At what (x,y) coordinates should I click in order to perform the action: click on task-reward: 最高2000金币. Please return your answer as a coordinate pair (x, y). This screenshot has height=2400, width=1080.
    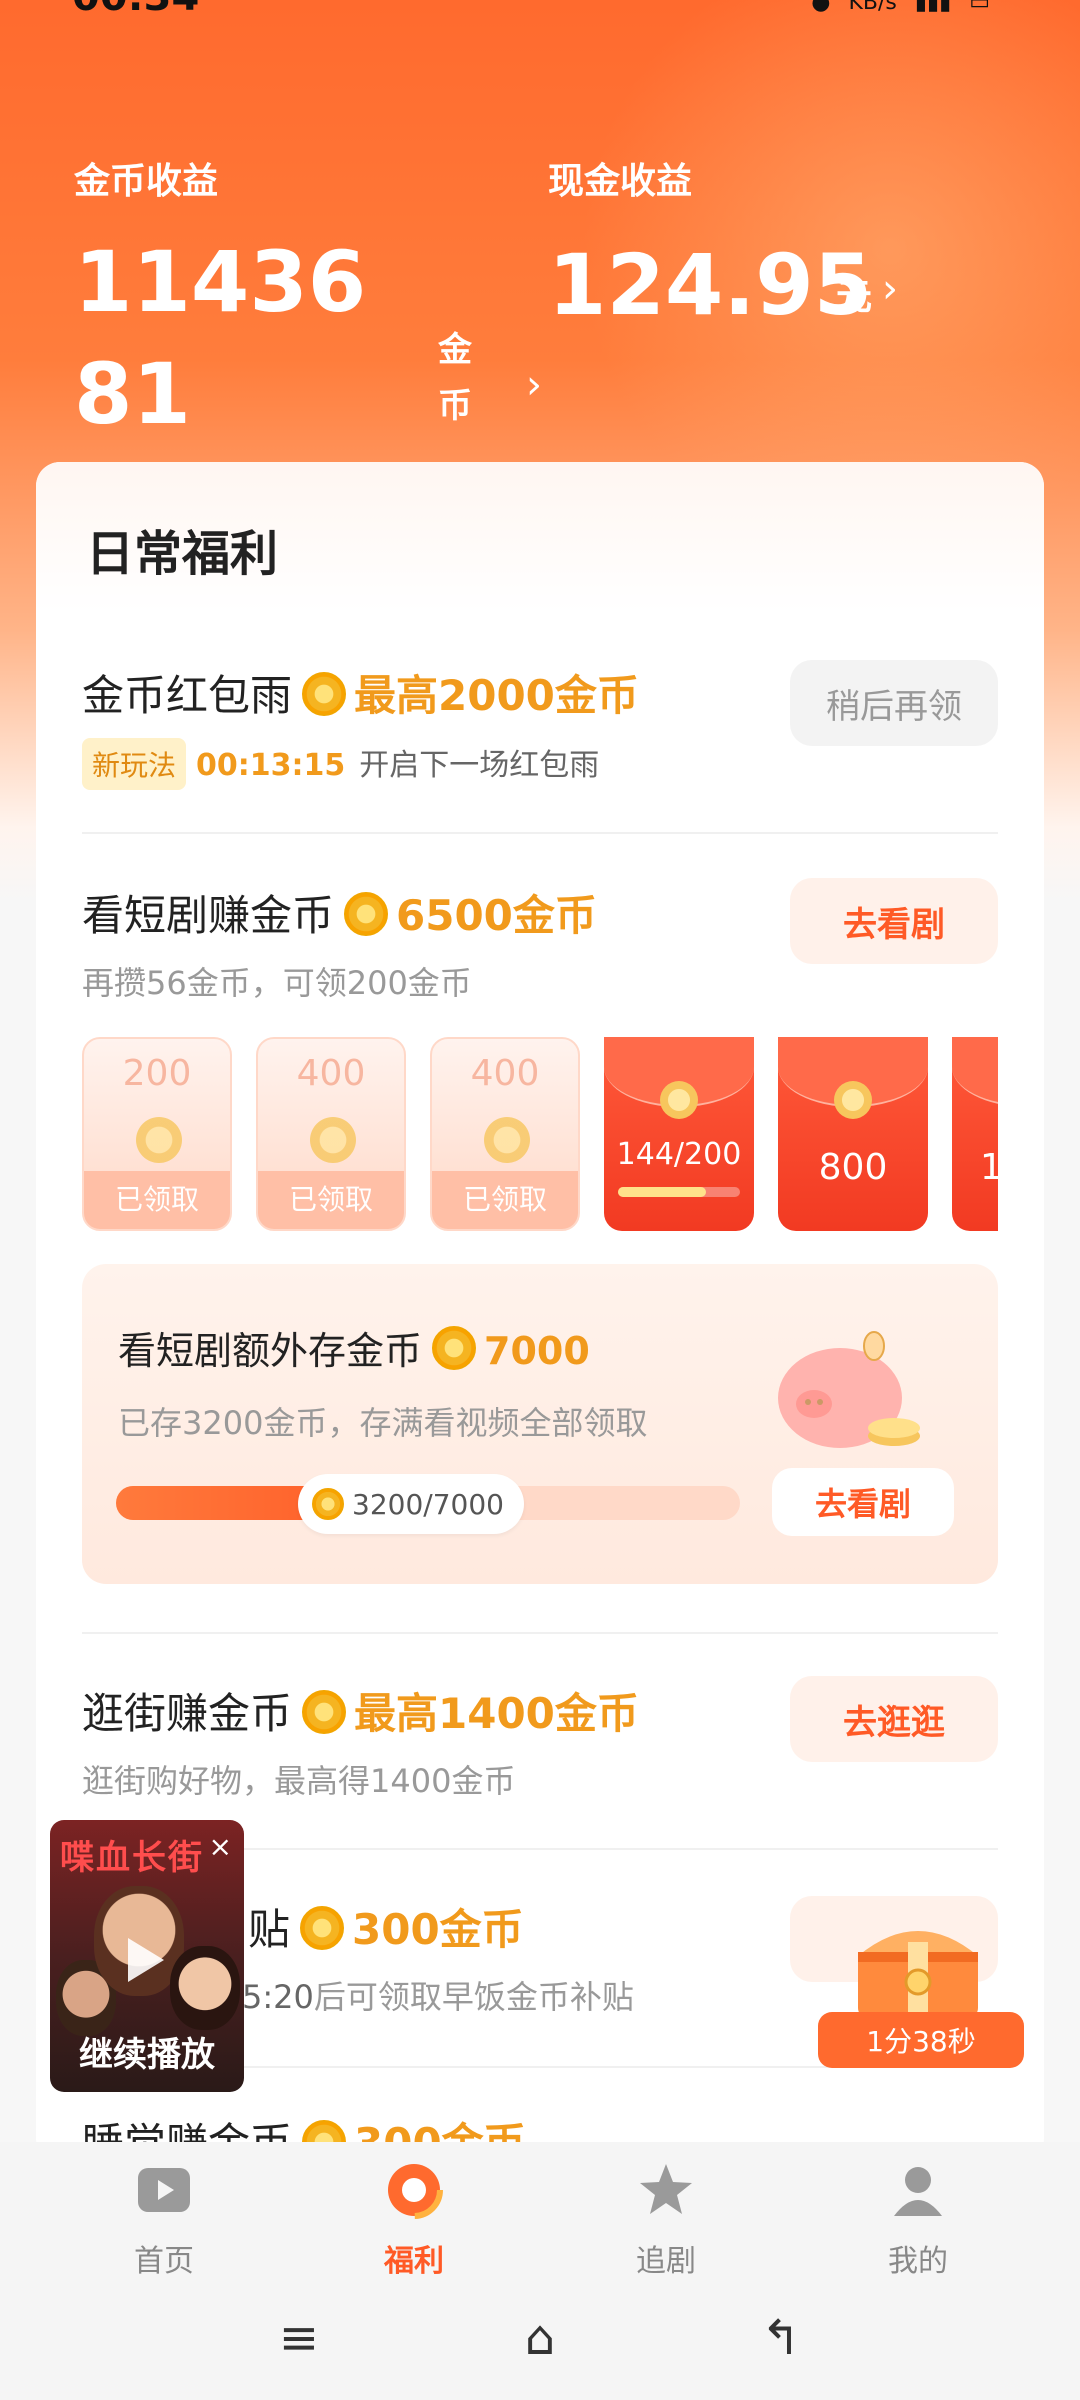
    Looking at the image, I should click on (496, 695).